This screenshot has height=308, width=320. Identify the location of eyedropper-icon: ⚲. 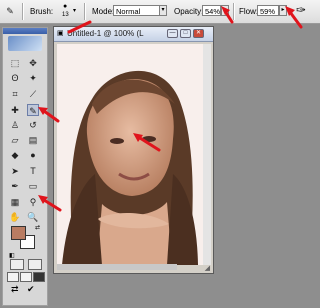
(33, 202).